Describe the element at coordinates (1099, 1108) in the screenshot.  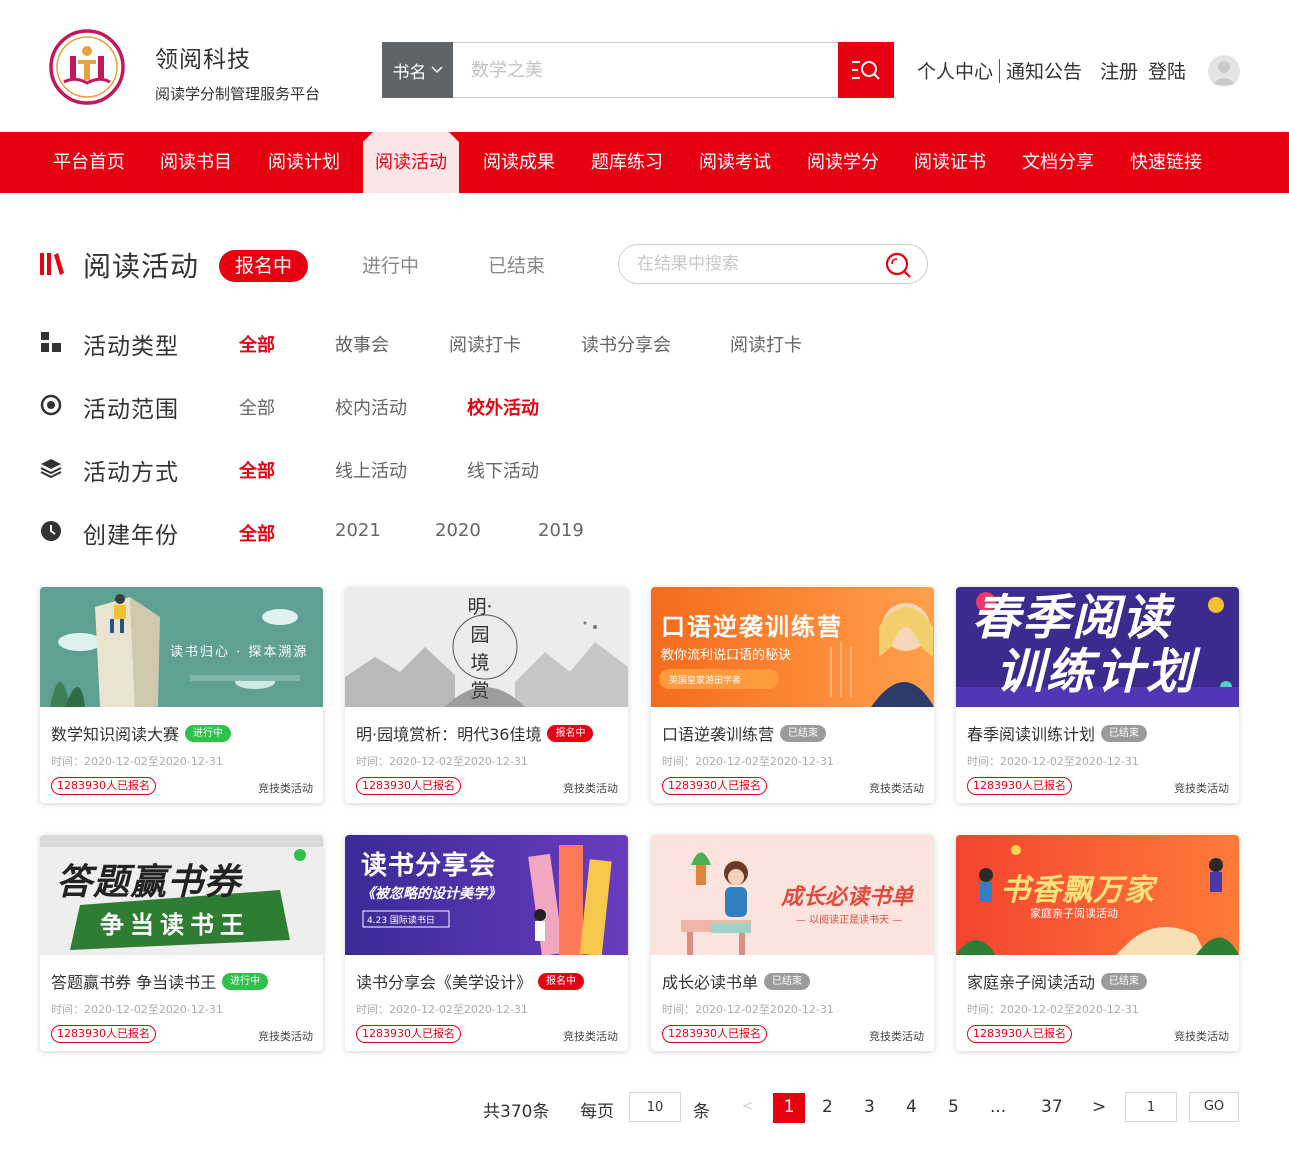
I see `next-page-button: >` at that location.